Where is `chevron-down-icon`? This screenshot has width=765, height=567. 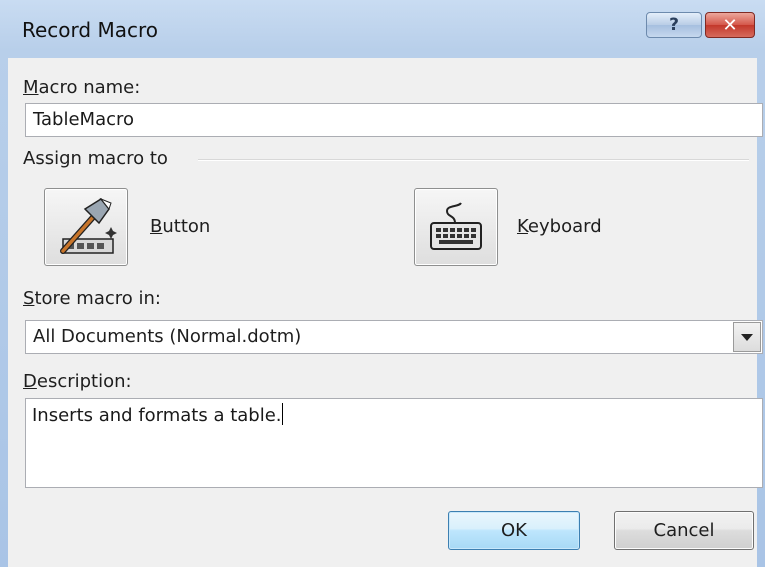 chevron-down-icon is located at coordinates (747, 337).